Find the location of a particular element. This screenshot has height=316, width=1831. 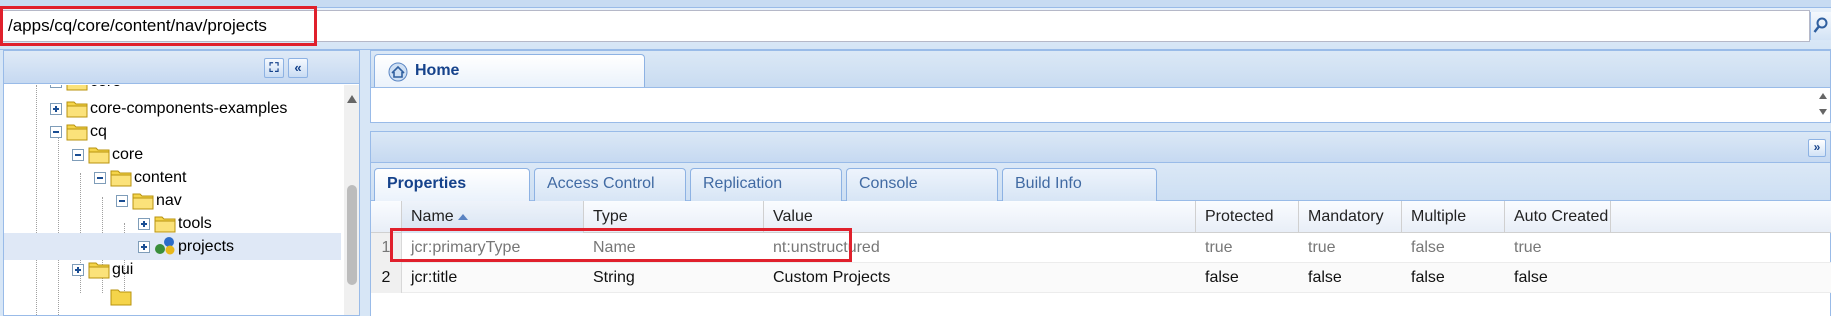

tab-home-label: Home is located at coordinates (437, 70).